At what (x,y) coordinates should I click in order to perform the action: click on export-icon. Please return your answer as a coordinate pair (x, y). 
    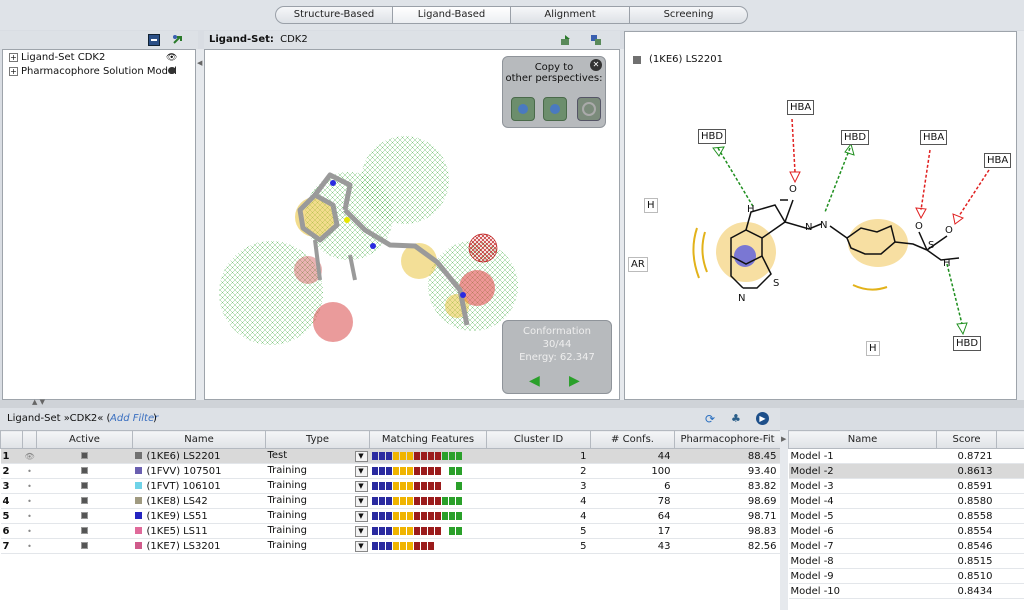
    Looking at the image, I should click on (566, 40).